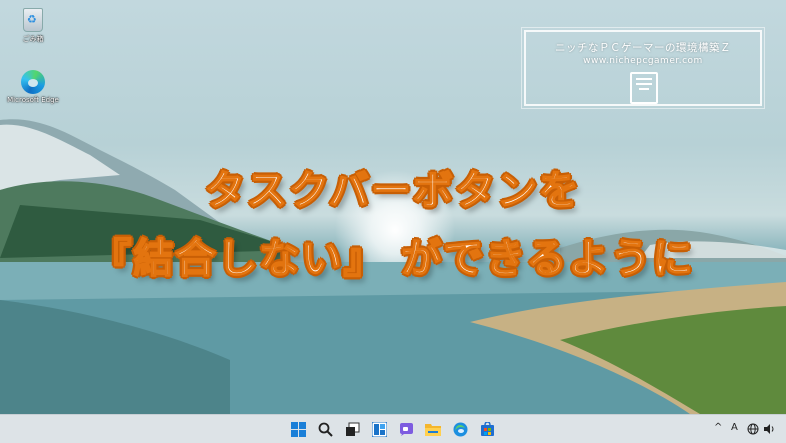 This screenshot has height=443, width=786. I want to click on desktop-icon-recycle-bin: ♻ ごみ箱, so click(33, 26).